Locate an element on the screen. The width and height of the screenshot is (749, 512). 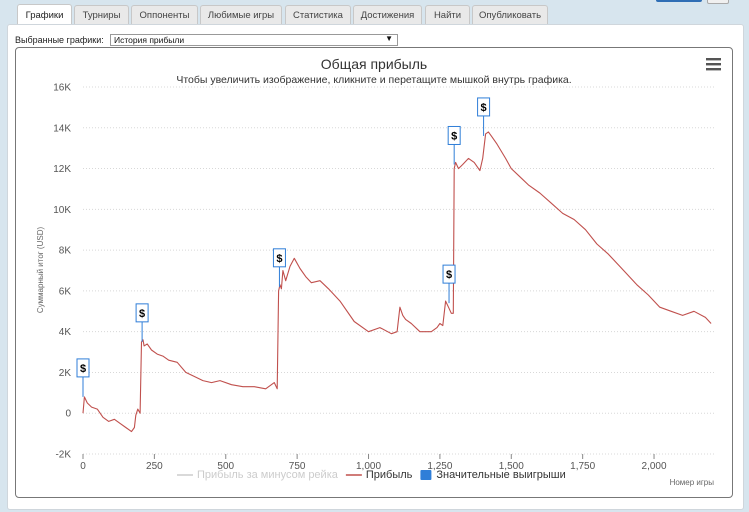
tab-publish: Опубликовать is located at coordinates (510, 14).